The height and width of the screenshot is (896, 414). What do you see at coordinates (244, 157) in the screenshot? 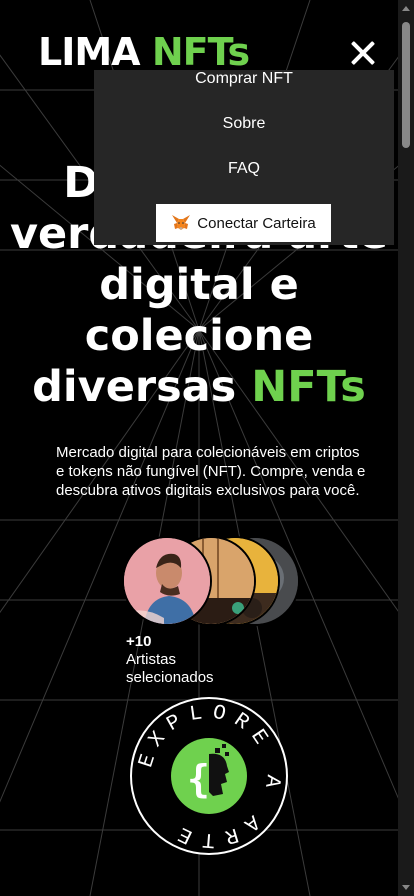
I see `dropdown-menu: Comprar NFT Sobre FAQ Conectar Carteira` at bounding box center [244, 157].